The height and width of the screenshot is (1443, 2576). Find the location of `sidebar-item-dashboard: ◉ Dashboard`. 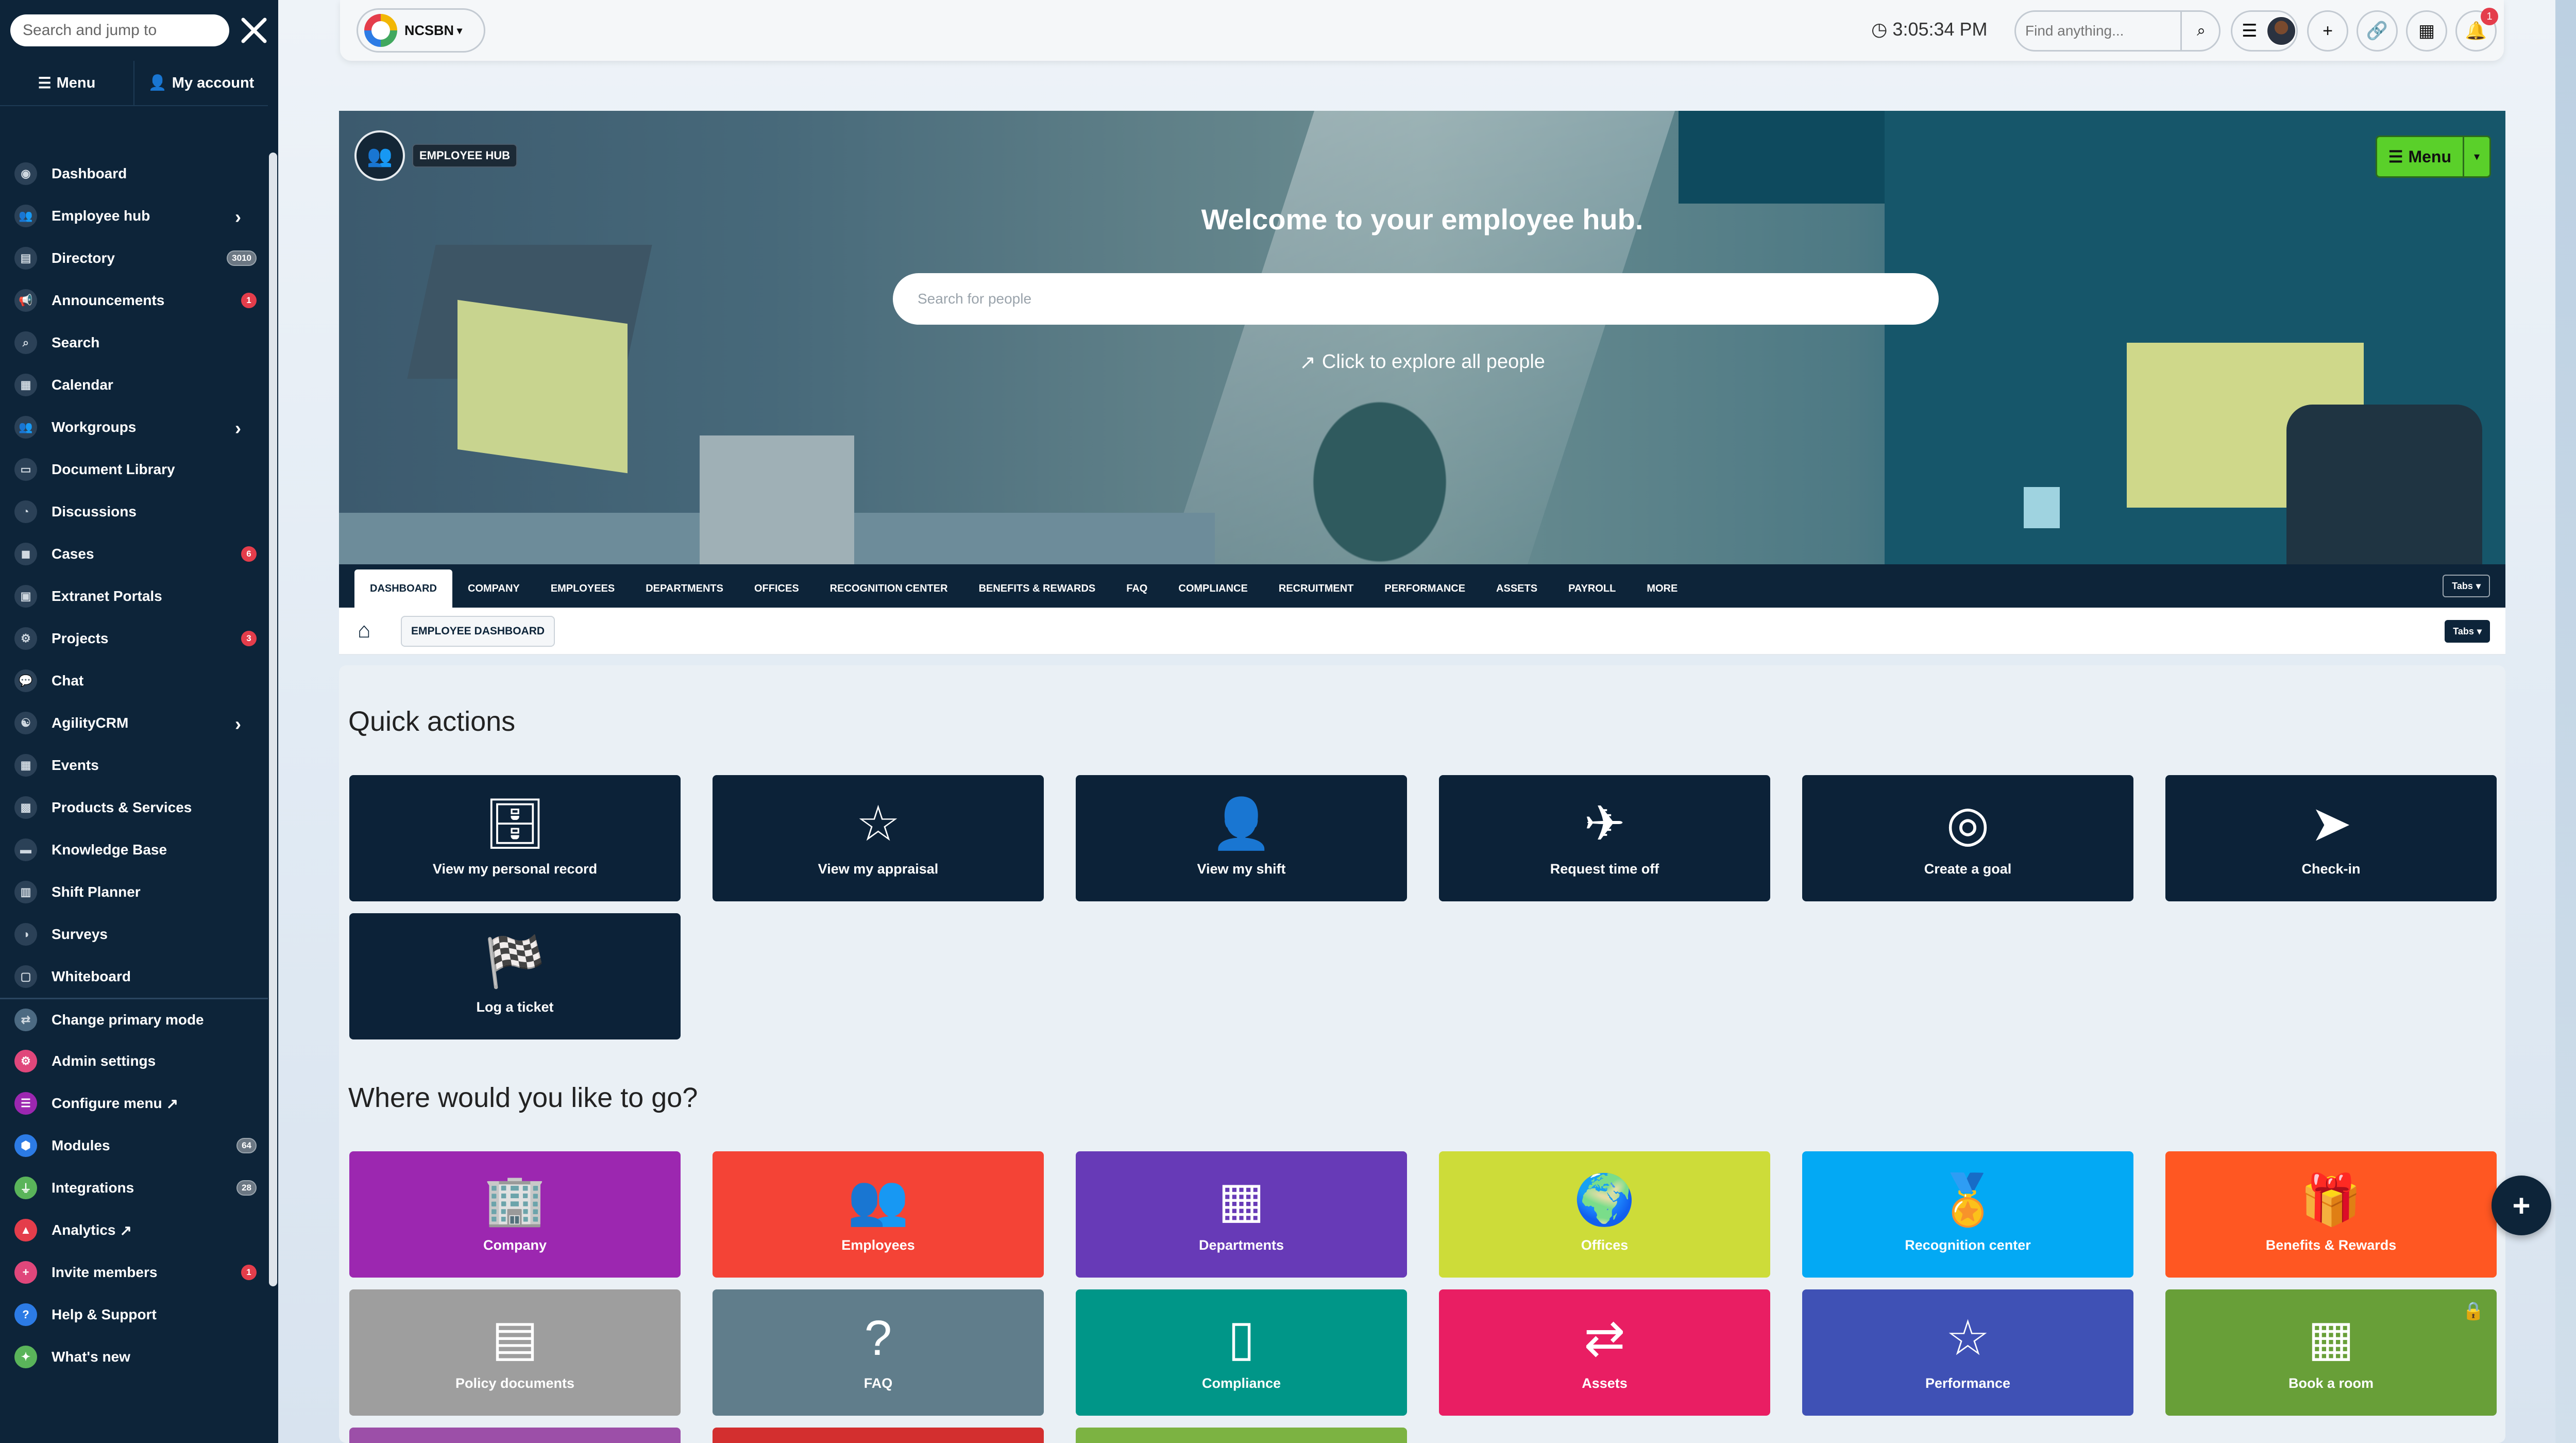

sidebar-item-dashboard: ◉ Dashboard is located at coordinates (134, 174).